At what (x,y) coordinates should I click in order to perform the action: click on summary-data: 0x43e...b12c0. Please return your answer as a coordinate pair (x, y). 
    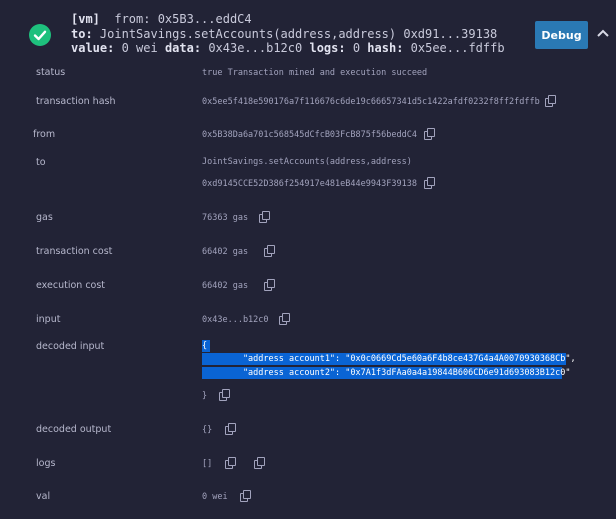
    Looking at the image, I should click on (255, 48).